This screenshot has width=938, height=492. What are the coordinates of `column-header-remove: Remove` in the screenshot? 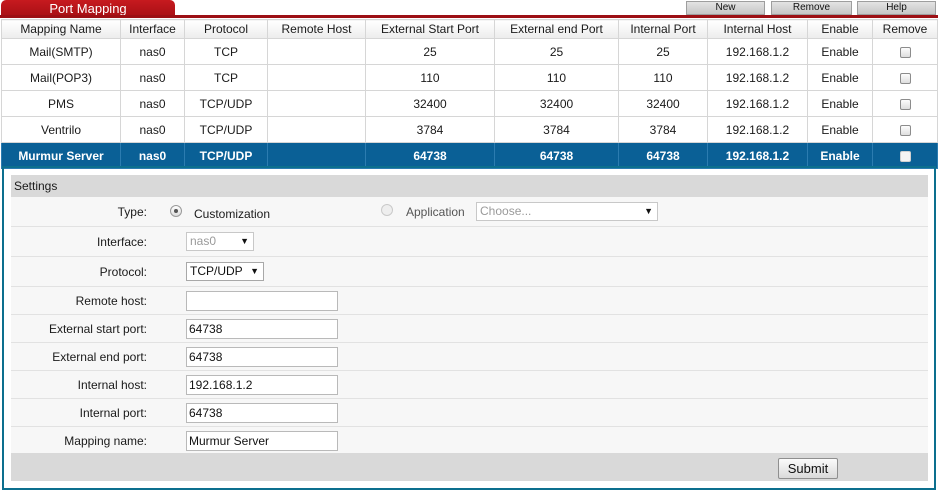 It's located at (905, 29).